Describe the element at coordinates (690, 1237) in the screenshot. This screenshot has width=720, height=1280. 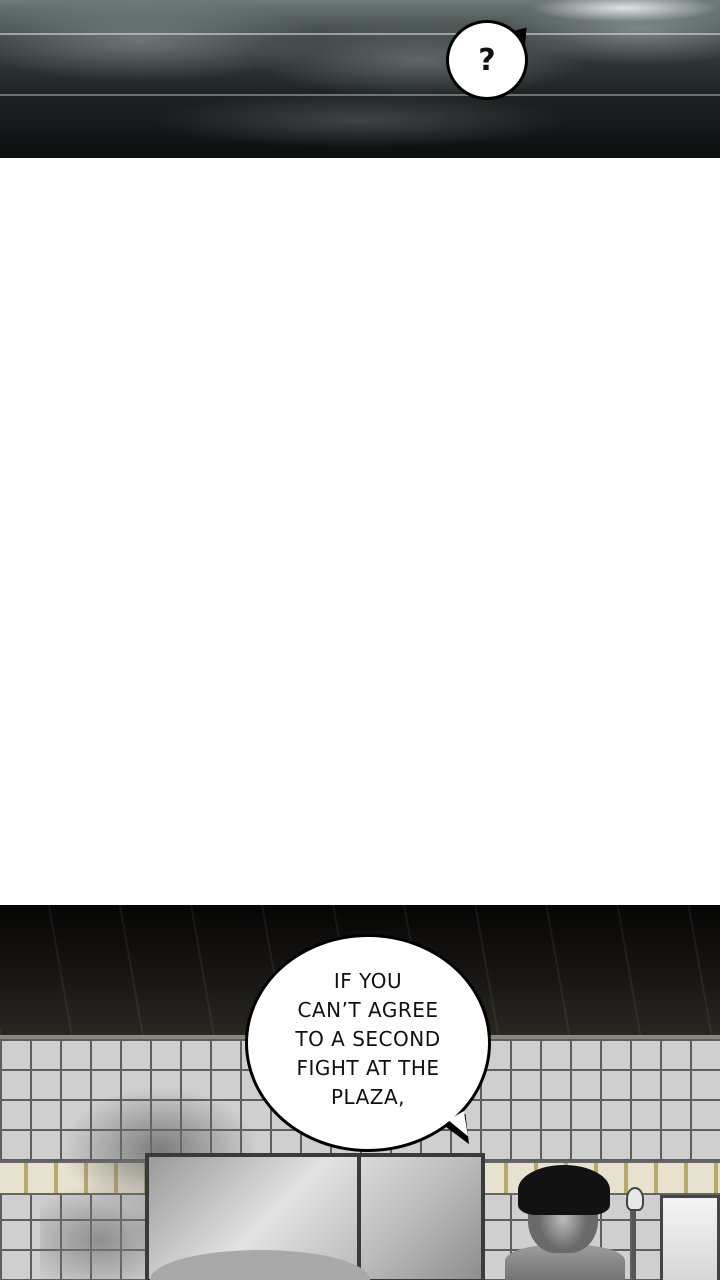
I see `wall-mirror` at that location.